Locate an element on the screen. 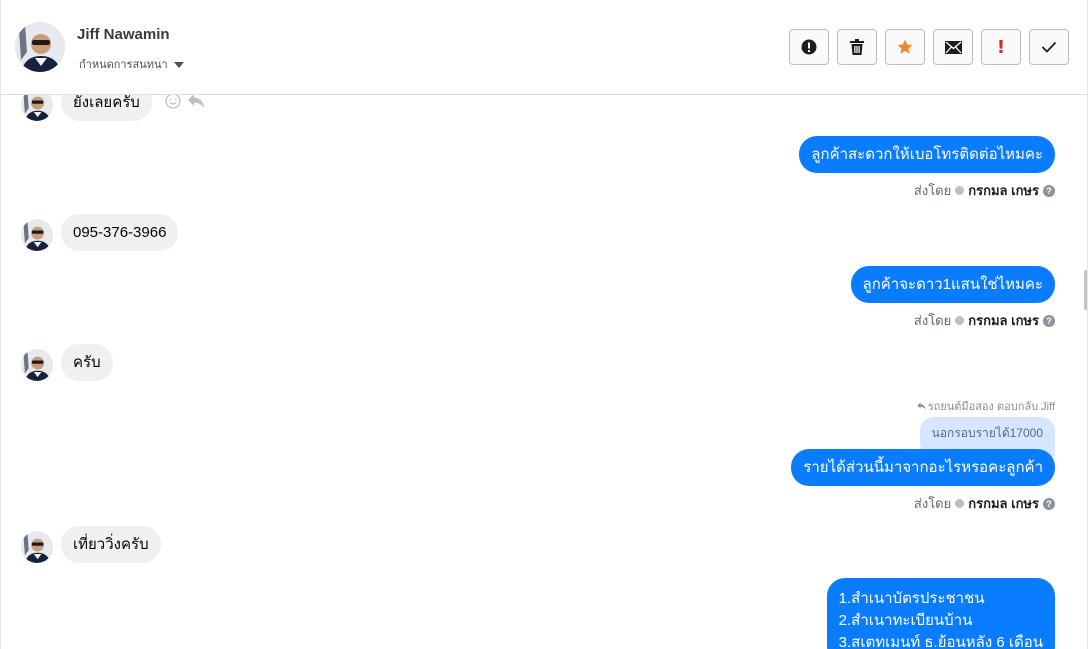 This screenshot has width=1088, height=649. incoming-message: 095-376-3966 is located at coordinates (120, 232).